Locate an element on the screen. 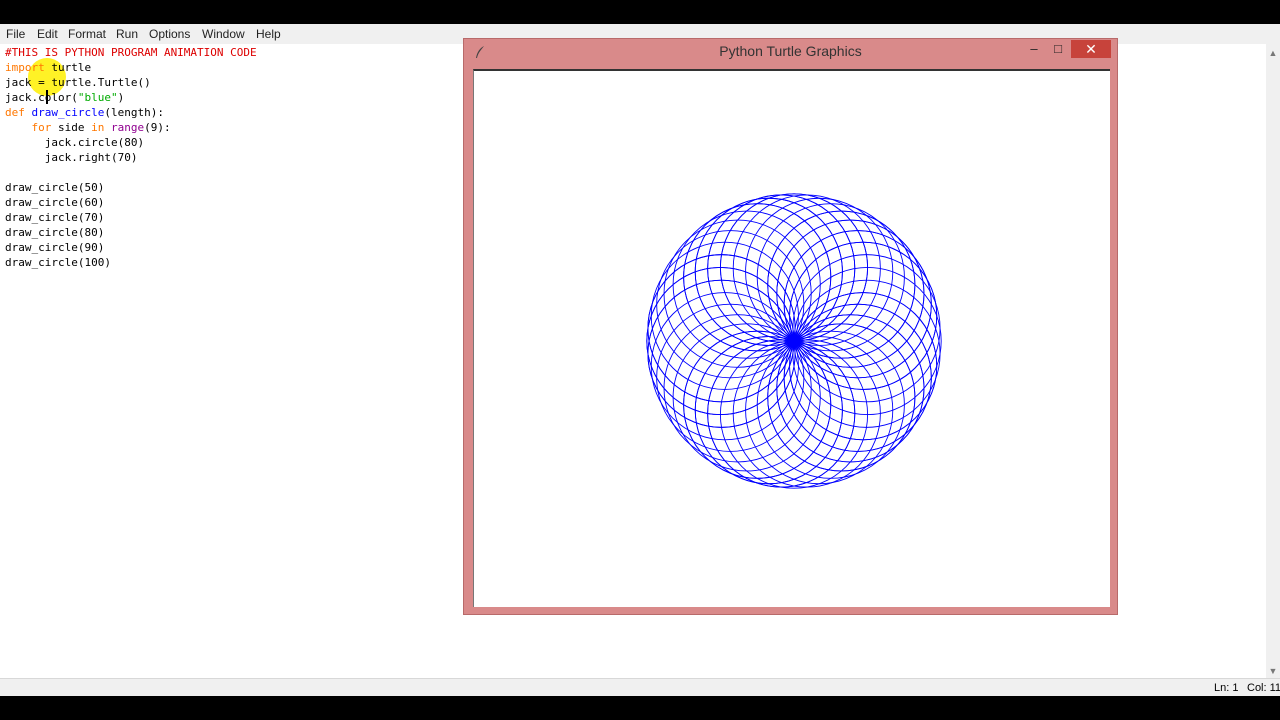 Image resolution: width=1280 pixels, height=720 pixels. code-line: for side in range(9): is located at coordinates (101, 127).